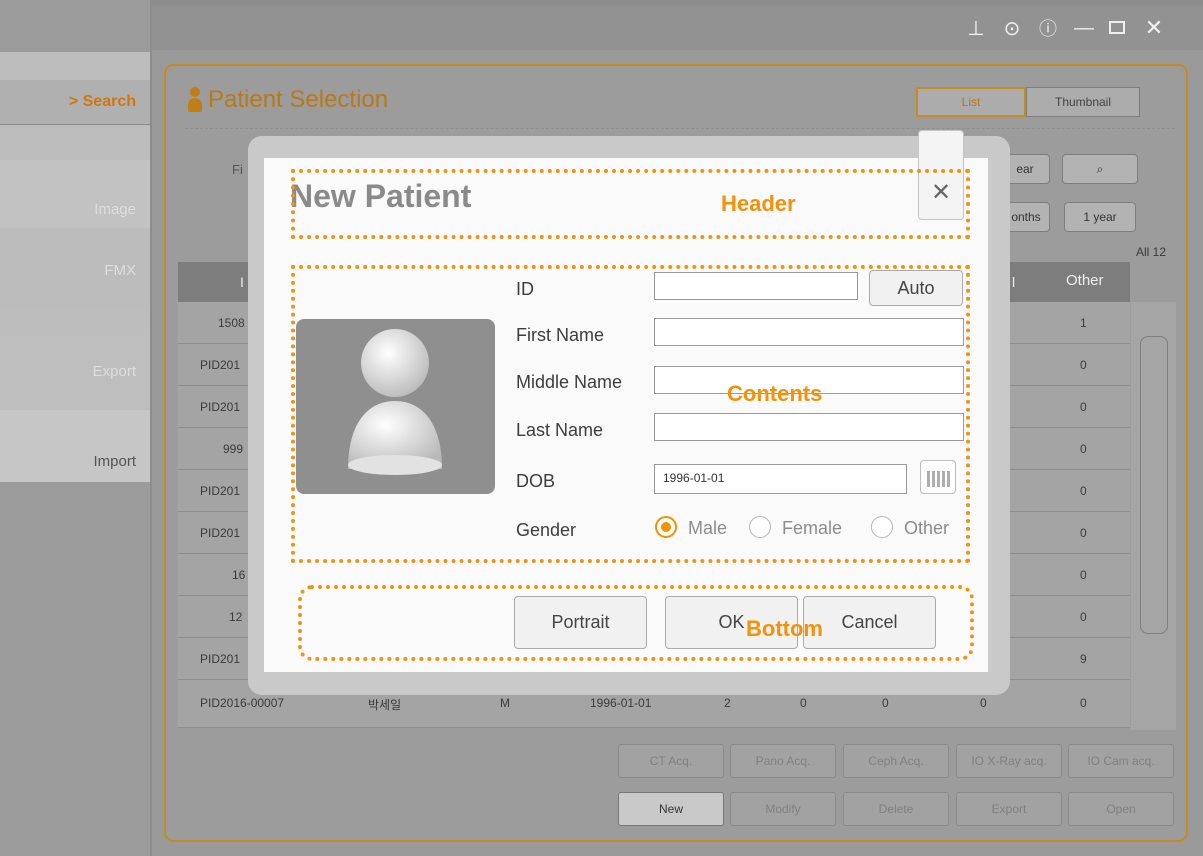 This screenshot has width=1203, height=856. I want to click on scrollbar-thumb, so click(1154, 485).